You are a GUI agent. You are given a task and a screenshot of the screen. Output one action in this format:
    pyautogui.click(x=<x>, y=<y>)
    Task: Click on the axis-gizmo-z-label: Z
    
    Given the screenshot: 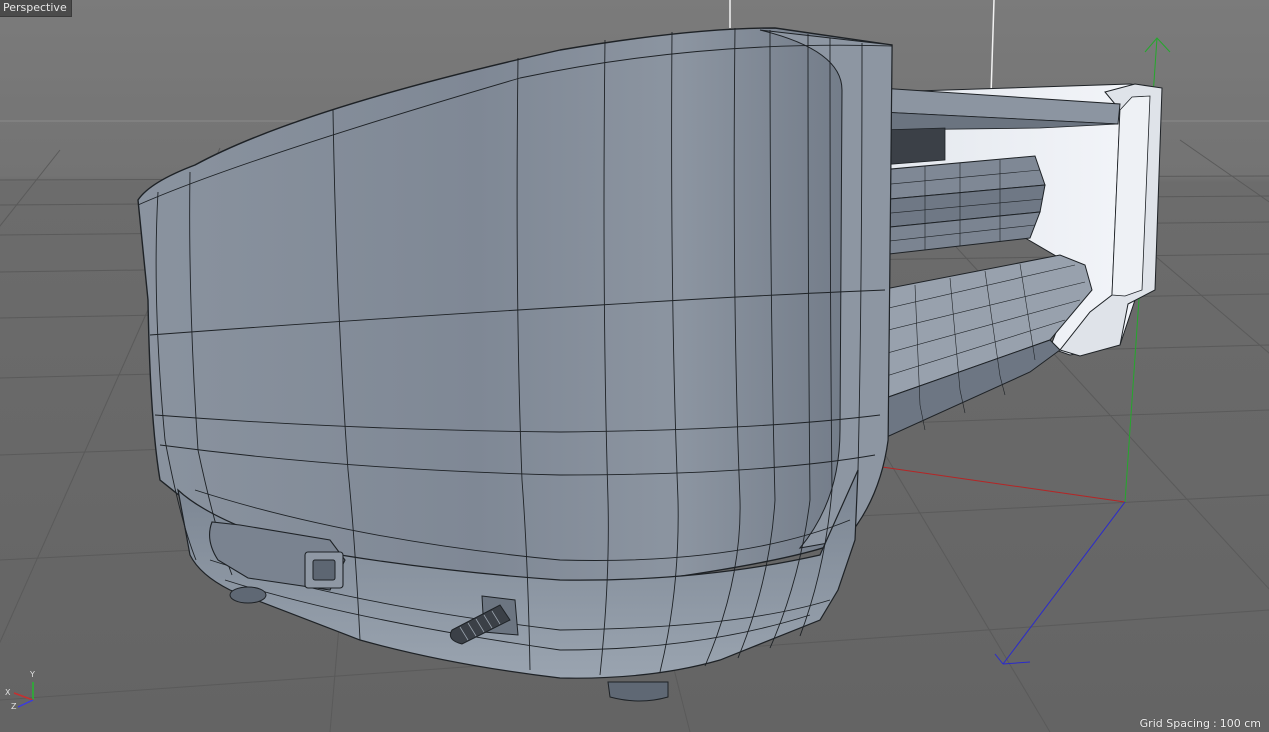 What is the action you would take?
    pyautogui.click(x=14, y=706)
    